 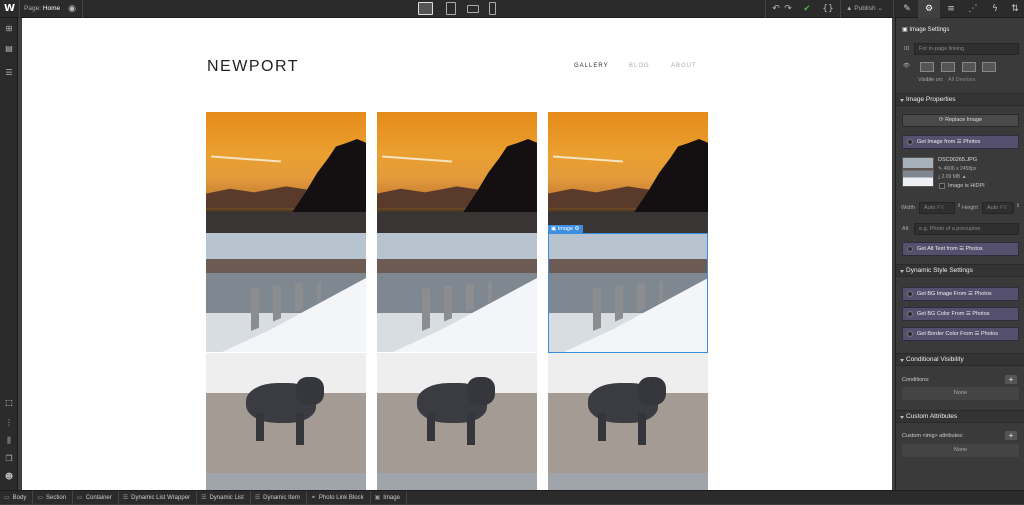 I want to click on breadcrumb-container: ▭ Container, so click(x=96, y=497).